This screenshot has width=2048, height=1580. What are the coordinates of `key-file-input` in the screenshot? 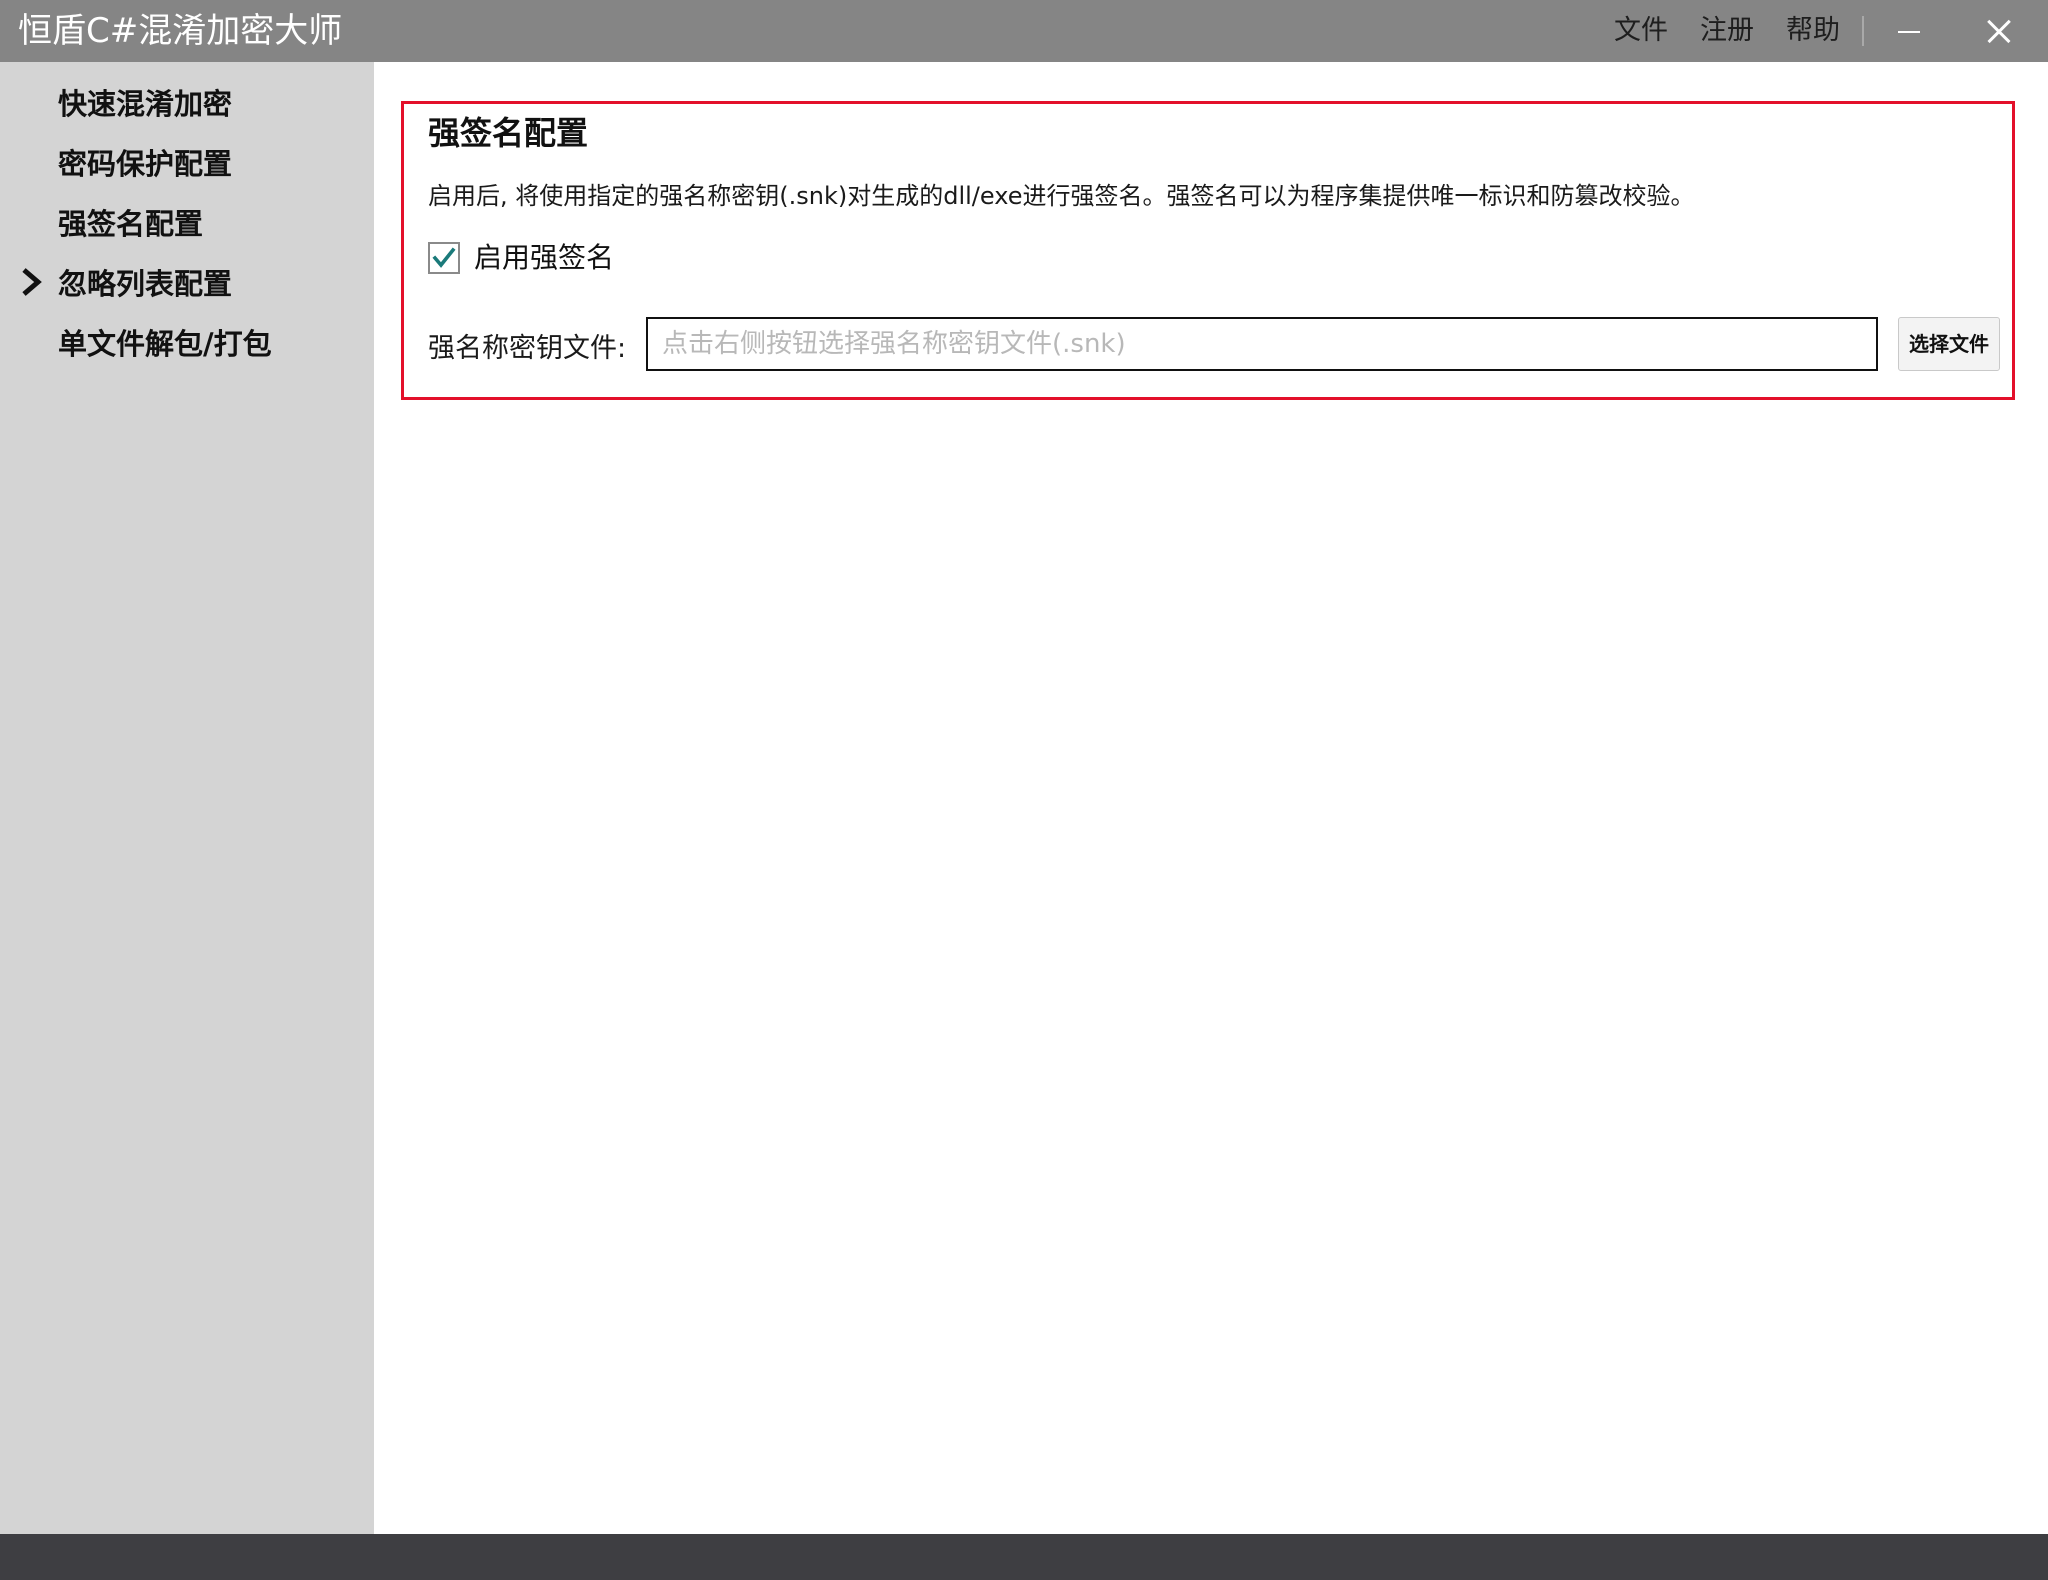 It's located at (1262, 344).